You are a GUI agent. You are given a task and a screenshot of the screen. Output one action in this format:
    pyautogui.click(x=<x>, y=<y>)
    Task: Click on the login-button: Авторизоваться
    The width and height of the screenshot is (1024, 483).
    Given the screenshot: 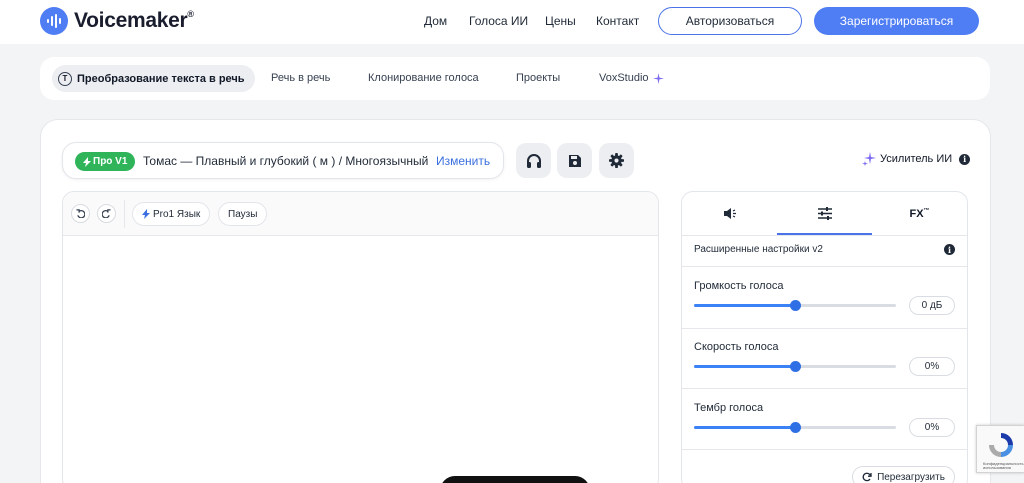 What is the action you would take?
    pyautogui.click(x=730, y=21)
    